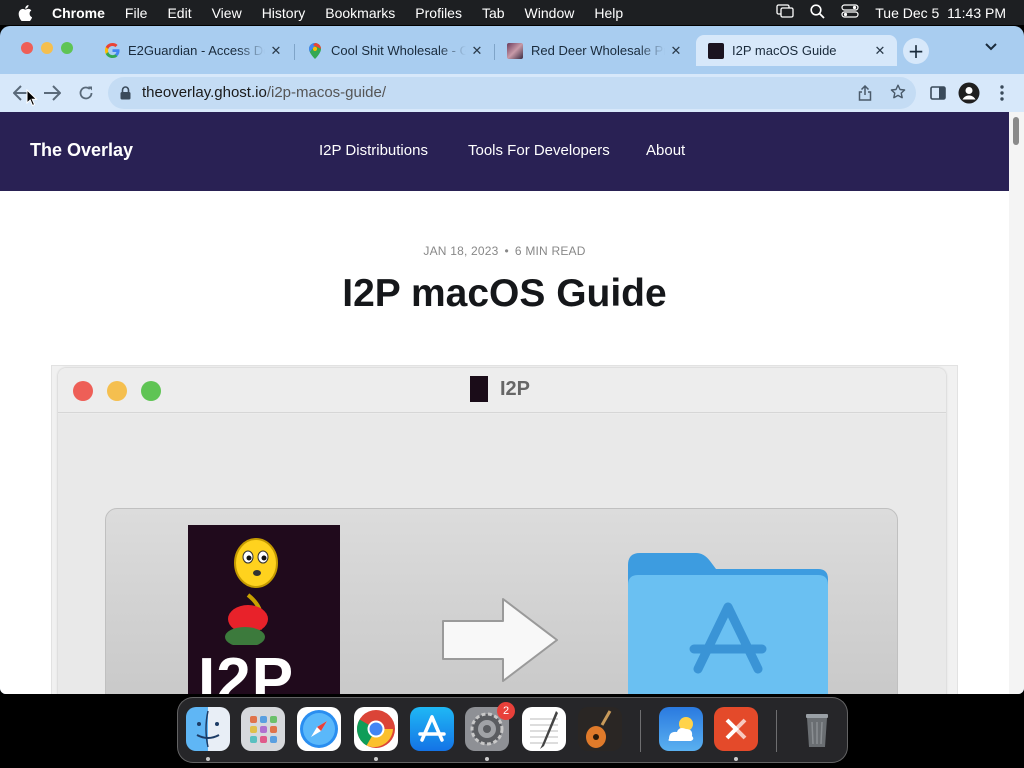 Image resolution: width=1024 pixels, height=768 pixels. I want to click on url-domain: theoverlay.ghost.io, so click(204, 92).